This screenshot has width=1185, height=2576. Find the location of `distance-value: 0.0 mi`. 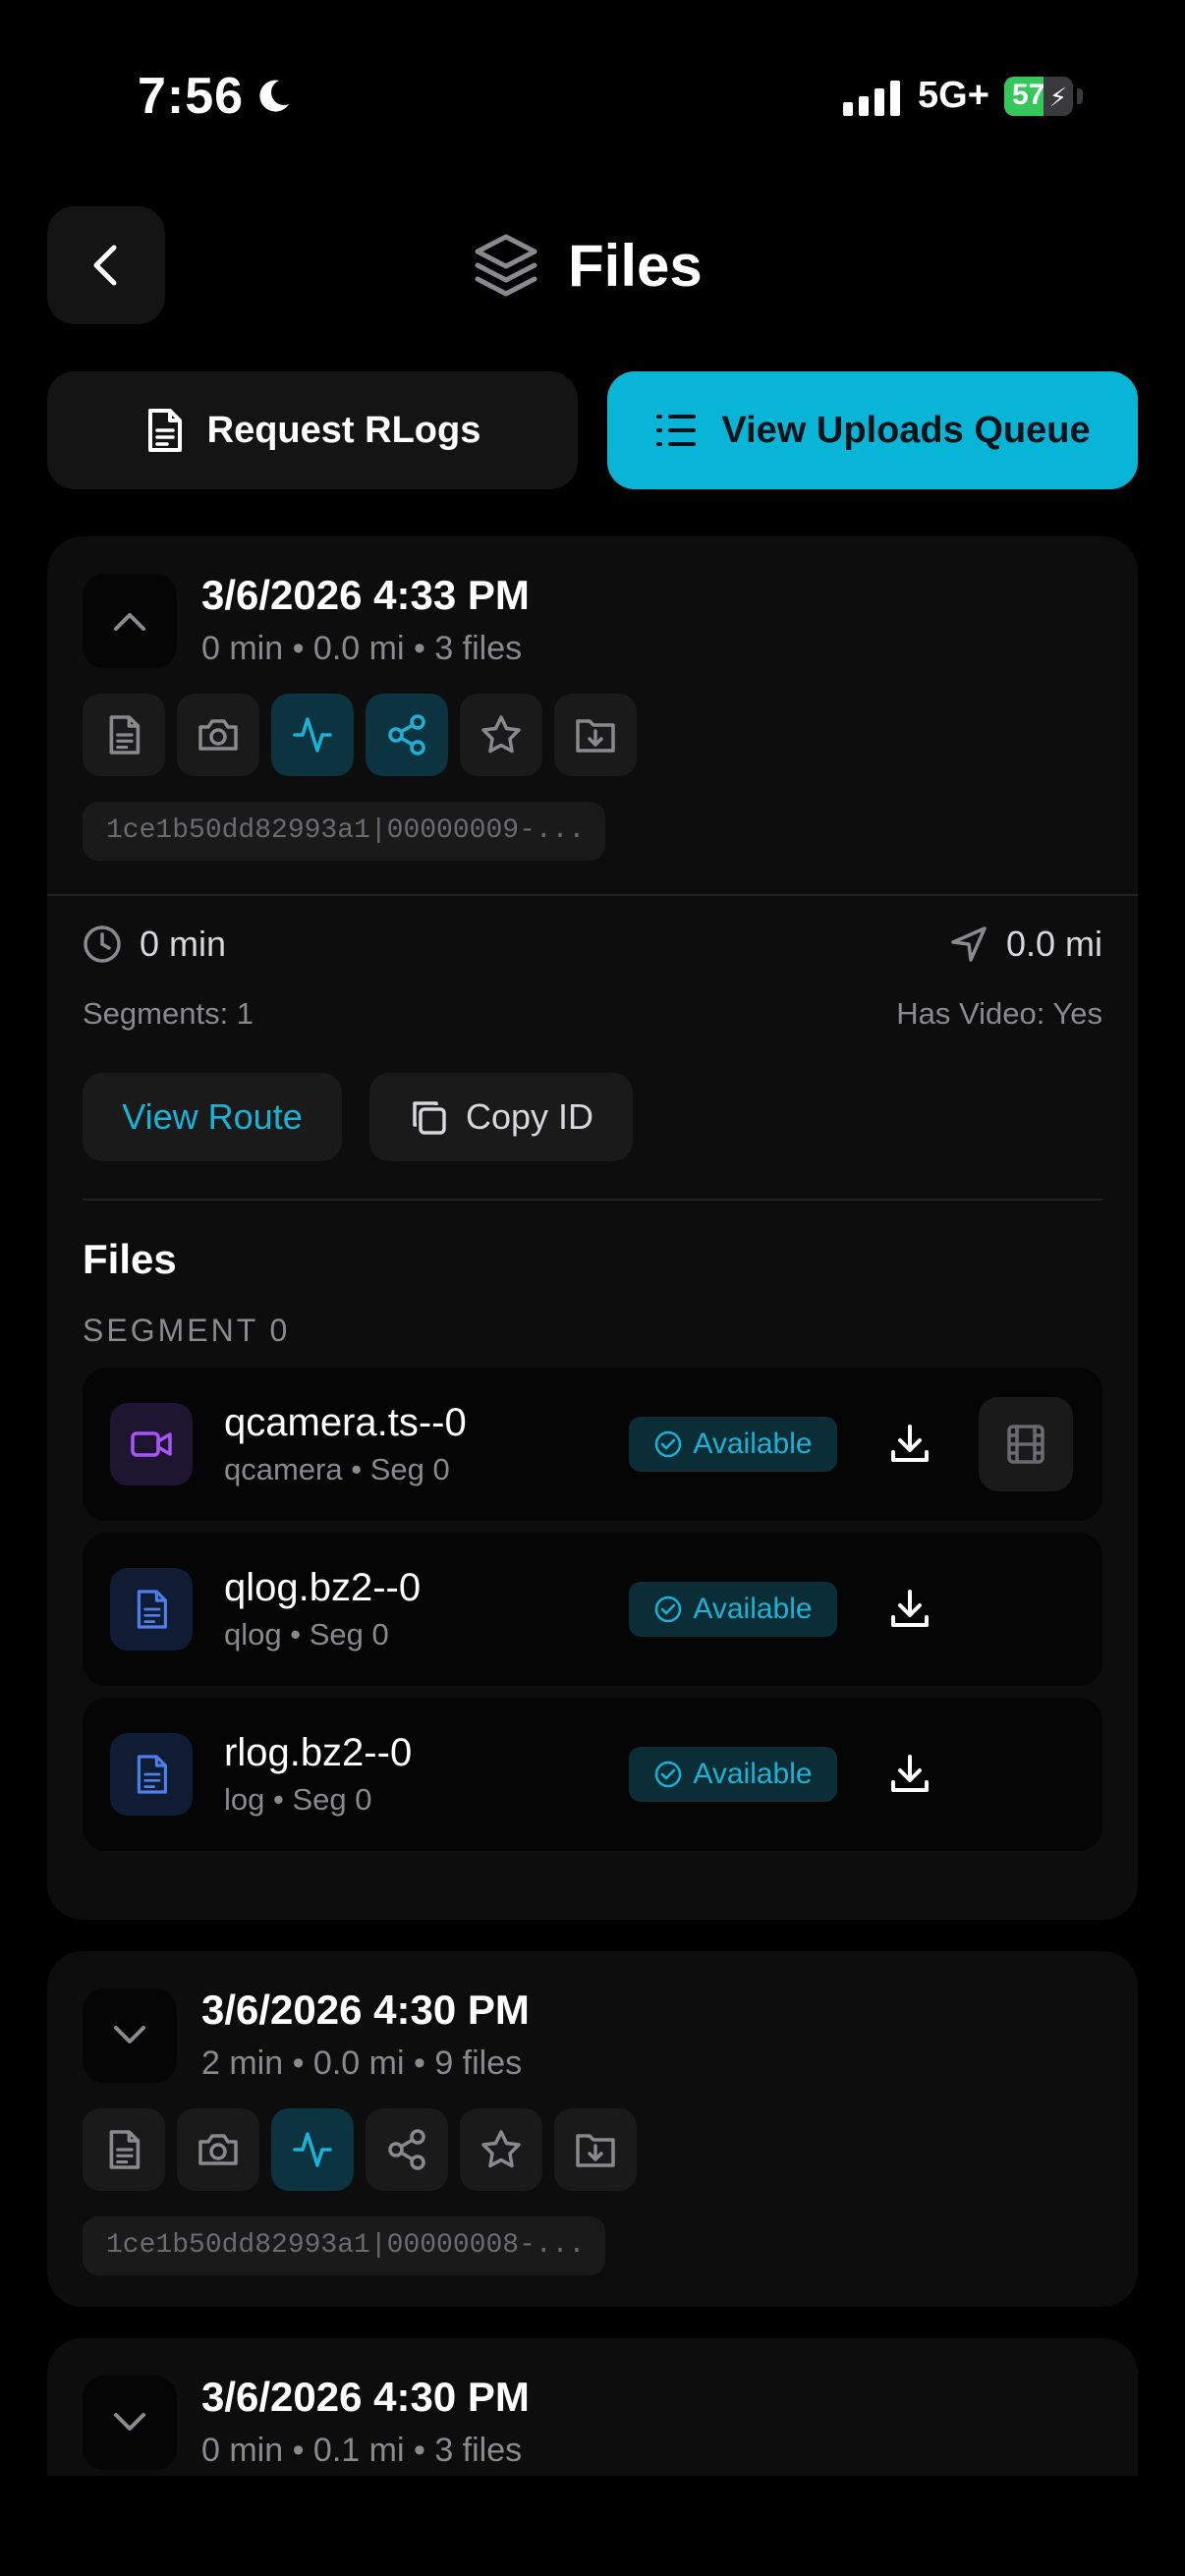

distance-value: 0.0 mi is located at coordinates (1053, 944).